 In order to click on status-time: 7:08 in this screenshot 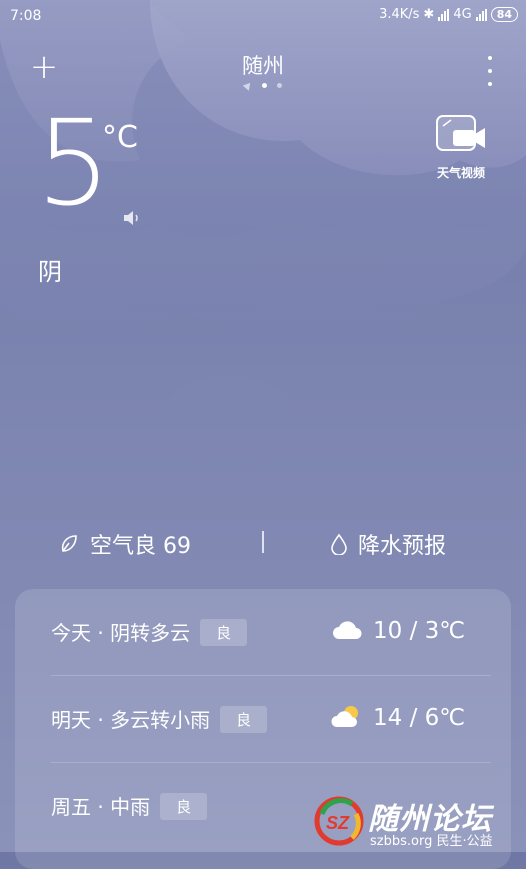, I will do `click(26, 16)`.